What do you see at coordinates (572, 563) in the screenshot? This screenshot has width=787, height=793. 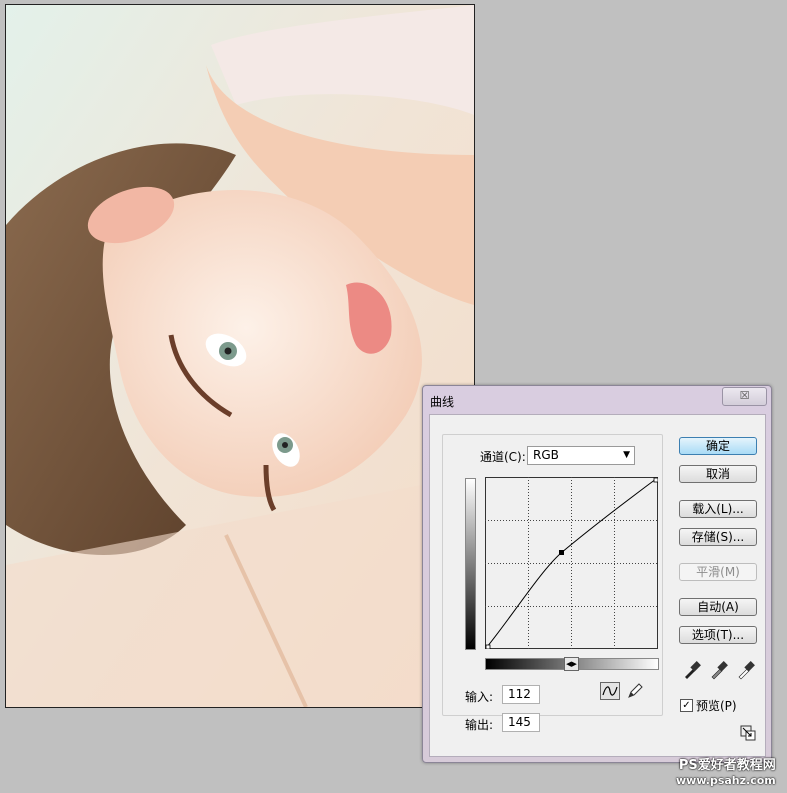 I see `curve-graph` at bounding box center [572, 563].